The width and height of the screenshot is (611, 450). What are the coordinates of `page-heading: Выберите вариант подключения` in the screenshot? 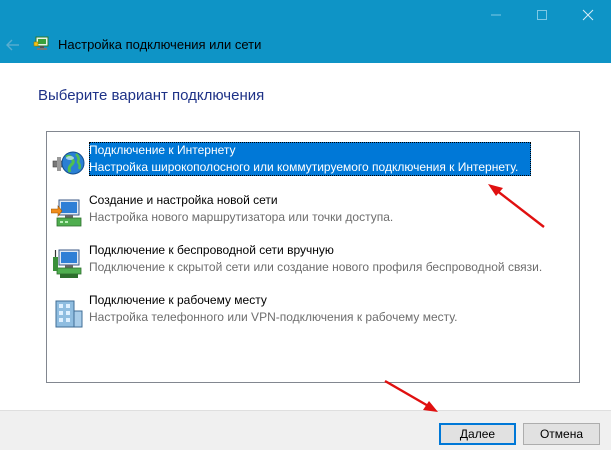 It's located at (151, 95).